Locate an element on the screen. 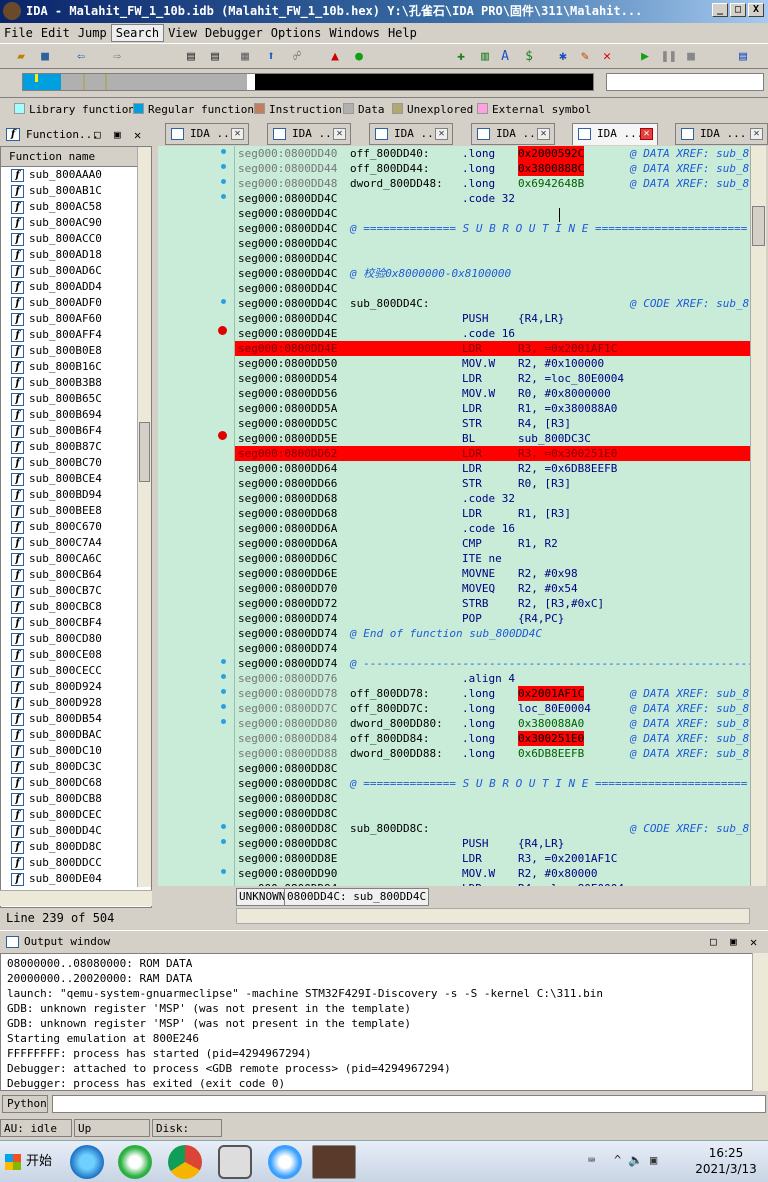 This screenshot has height=1182, width=768. code-line: seg000:0800DD5A LDR R1, =0x380088A0 is located at coordinates (492, 408).